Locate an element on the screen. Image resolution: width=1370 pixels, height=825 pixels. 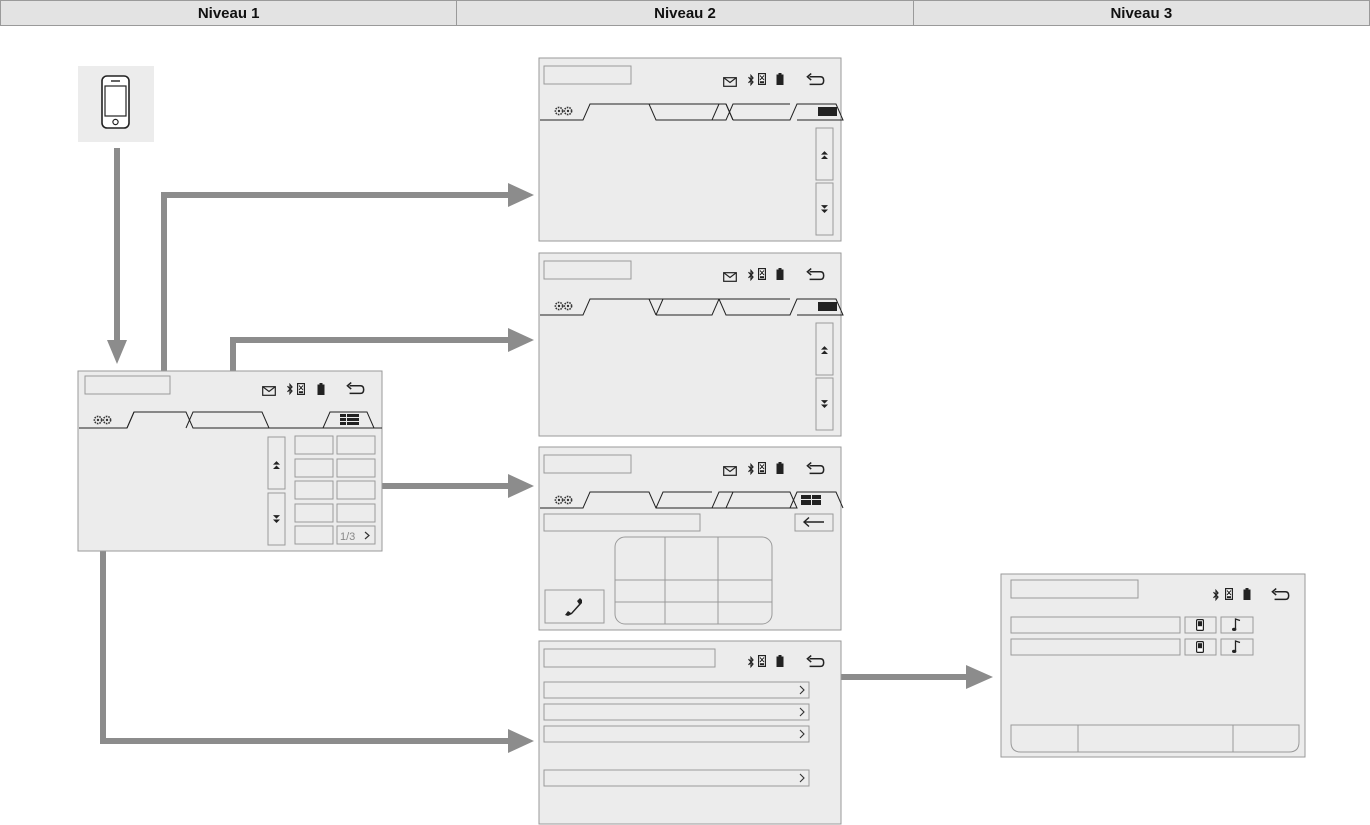
phone-start-box is located at coordinates (116, 104).